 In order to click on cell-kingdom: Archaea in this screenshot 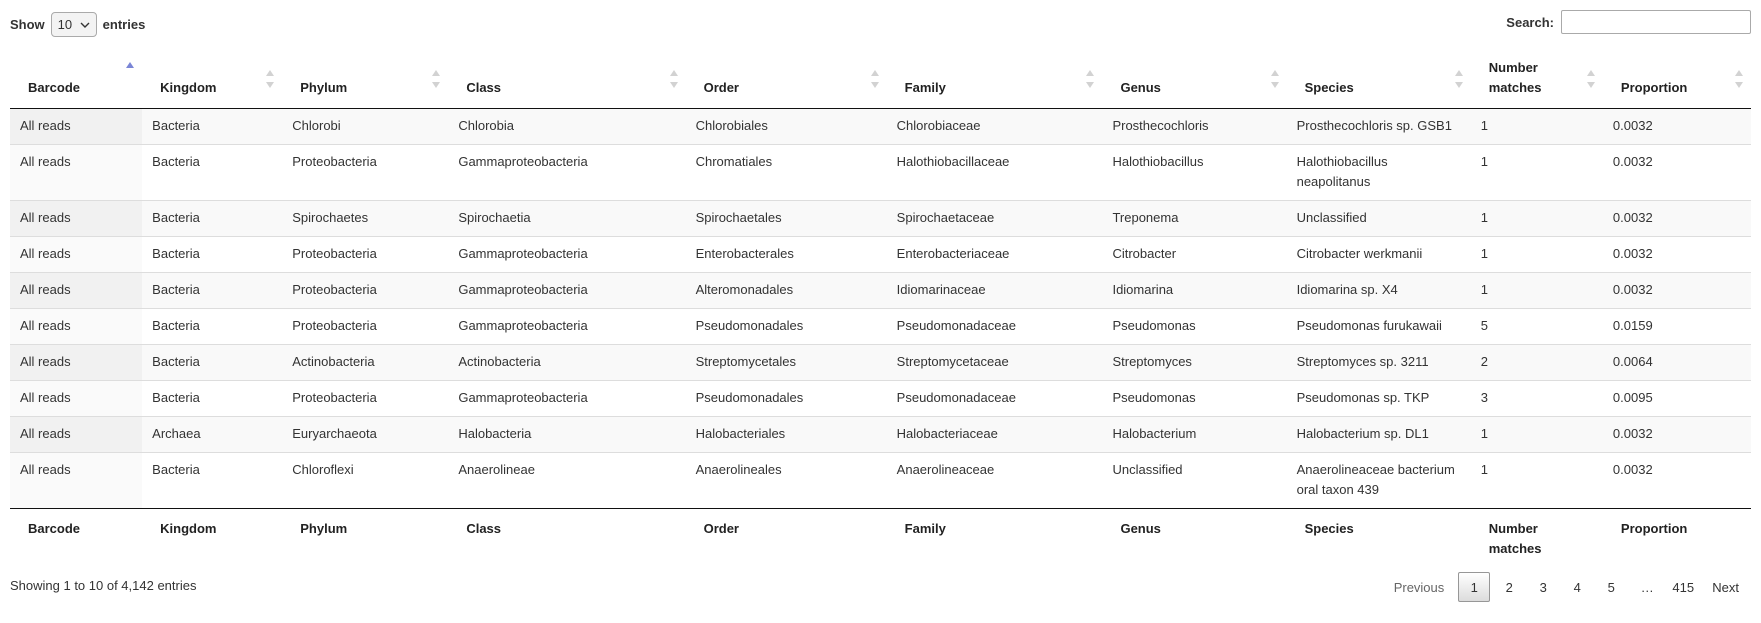, I will do `click(212, 434)`.